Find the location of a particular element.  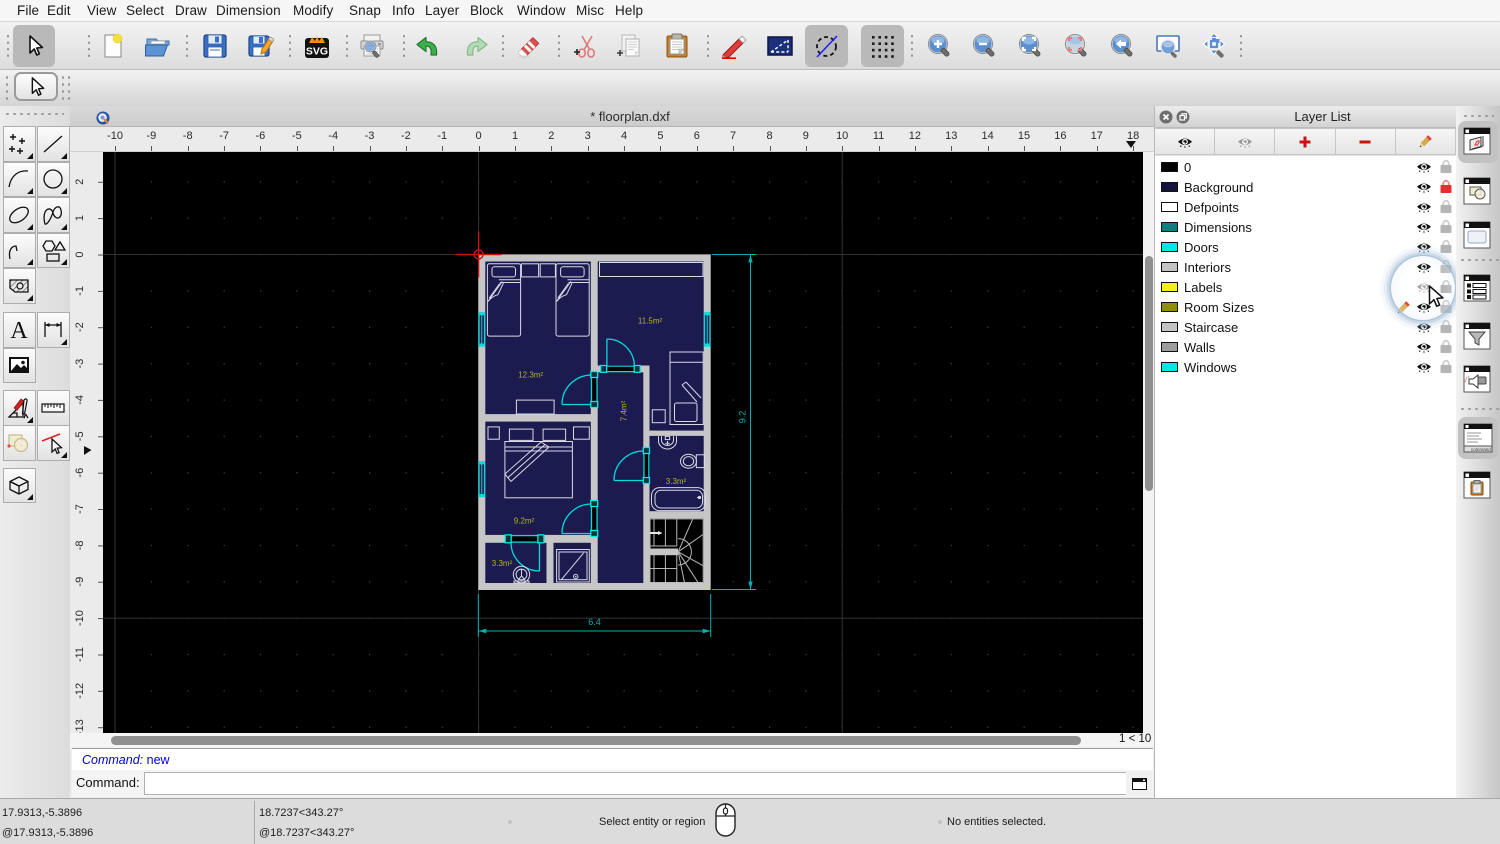

svg-text: SVG is located at coordinates (317, 52).